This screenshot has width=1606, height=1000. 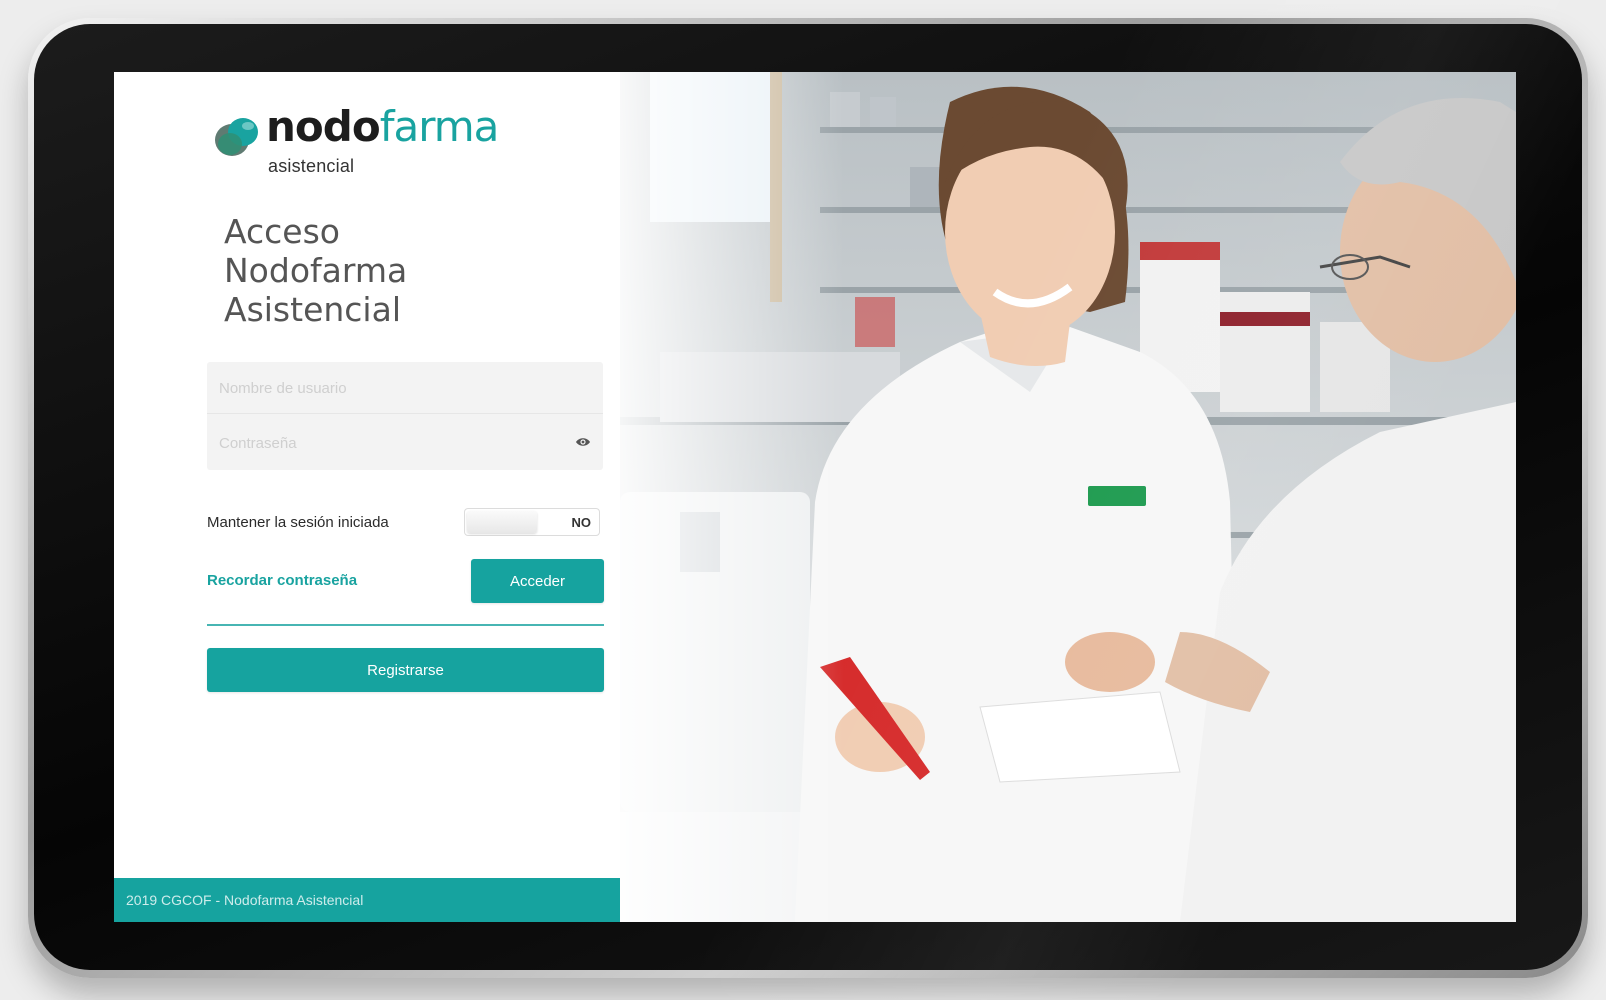 I want to click on logo-word-accent: farma, so click(x=439, y=126).